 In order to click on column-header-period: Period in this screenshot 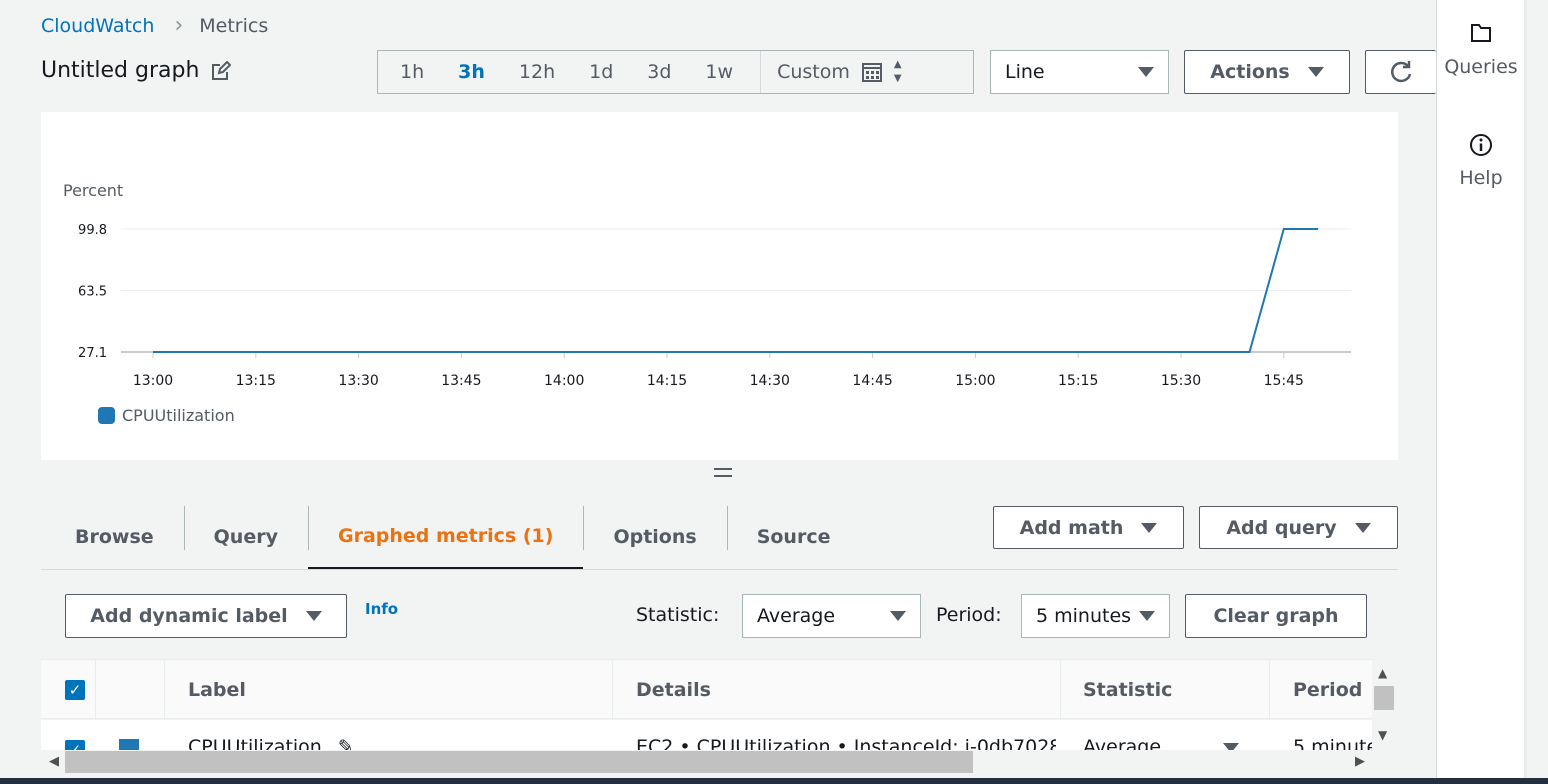, I will do `click(1327, 690)`.